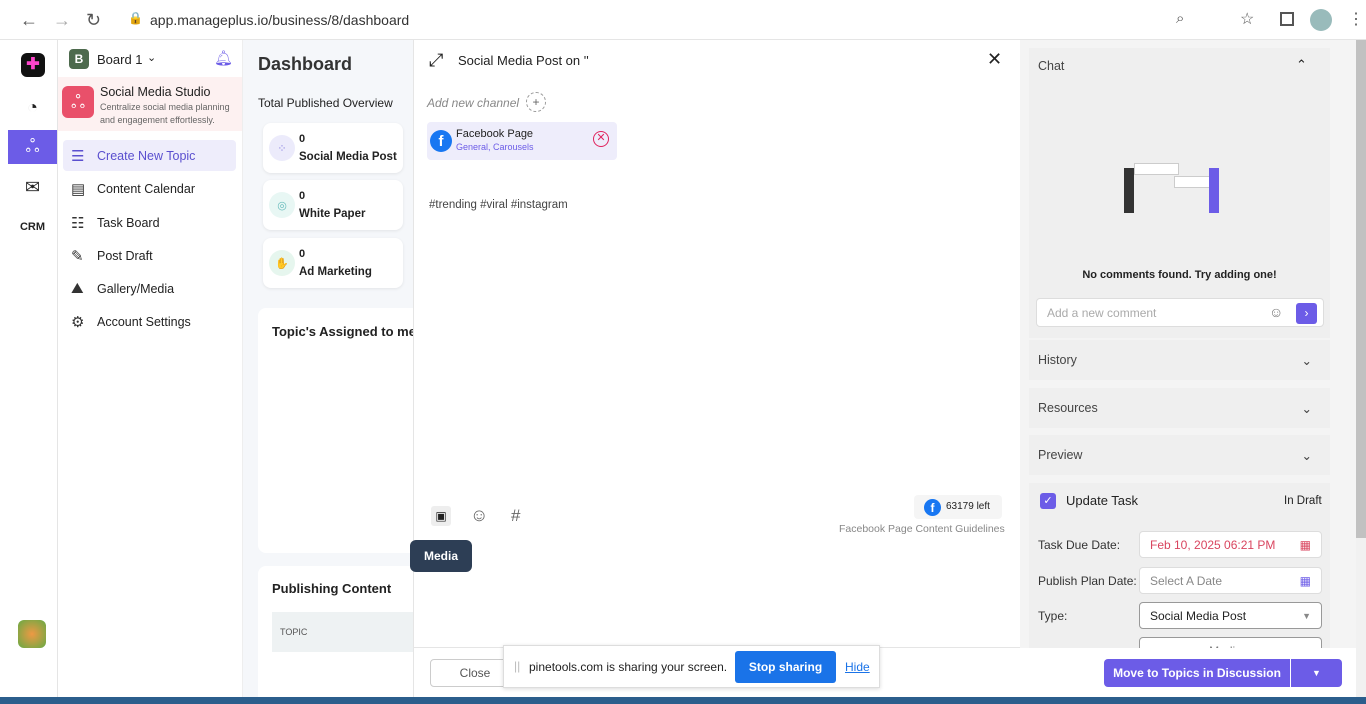 The width and height of the screenshot is (1366, 704). Describe the element at coordinates (1361, 368) in the screenshot. I see `scrollbar` at that location.